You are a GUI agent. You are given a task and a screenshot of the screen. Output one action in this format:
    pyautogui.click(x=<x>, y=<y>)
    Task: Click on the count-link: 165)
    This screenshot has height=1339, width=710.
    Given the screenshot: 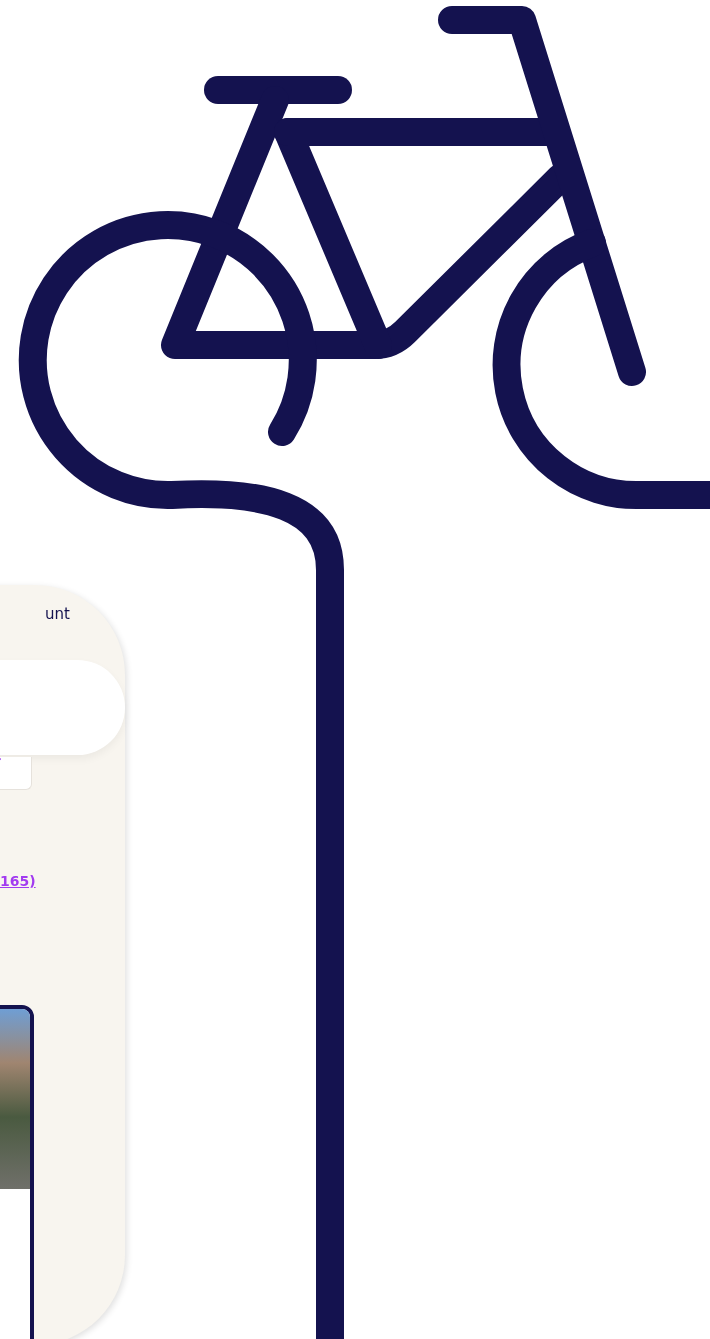 What is the action you would take?
    pyautogui.click(x=18, y=881)
    